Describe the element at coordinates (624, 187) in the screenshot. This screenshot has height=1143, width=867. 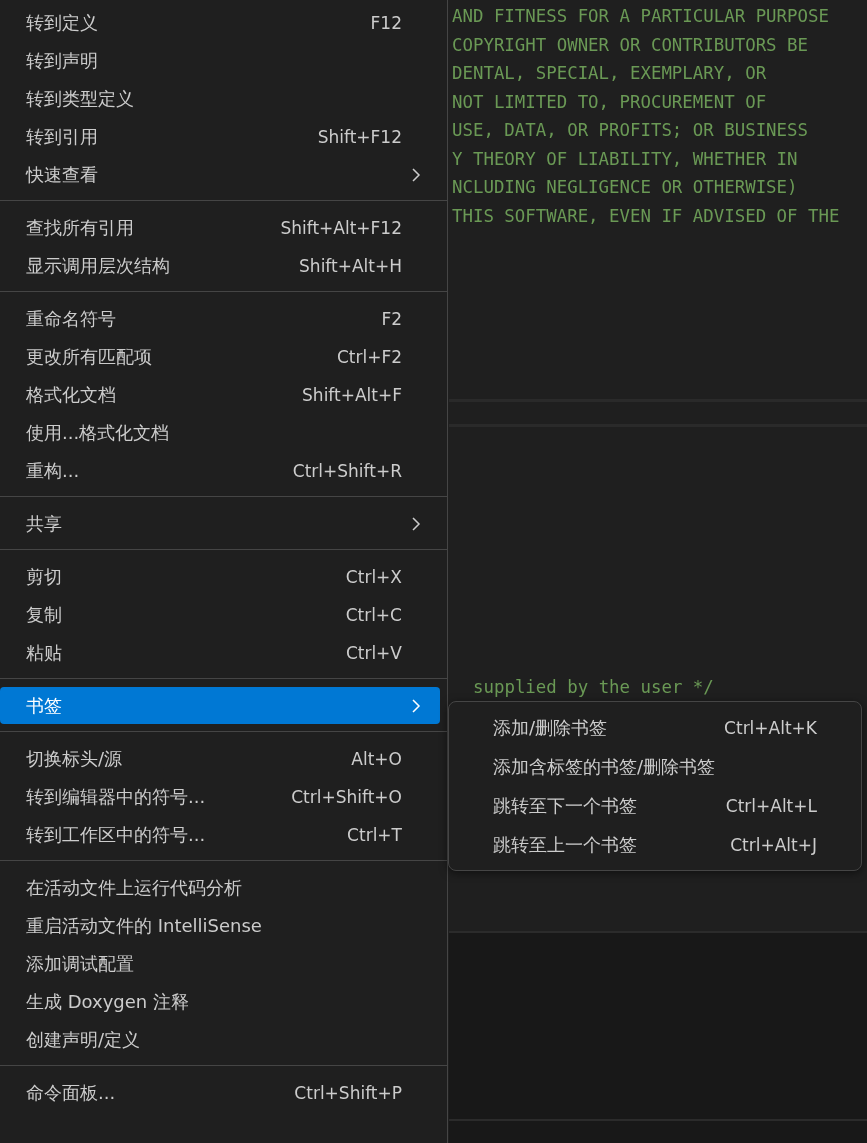
I see `code-line: NCLUDING NEGLIGENCE OR OTHERWISE)` at that location.